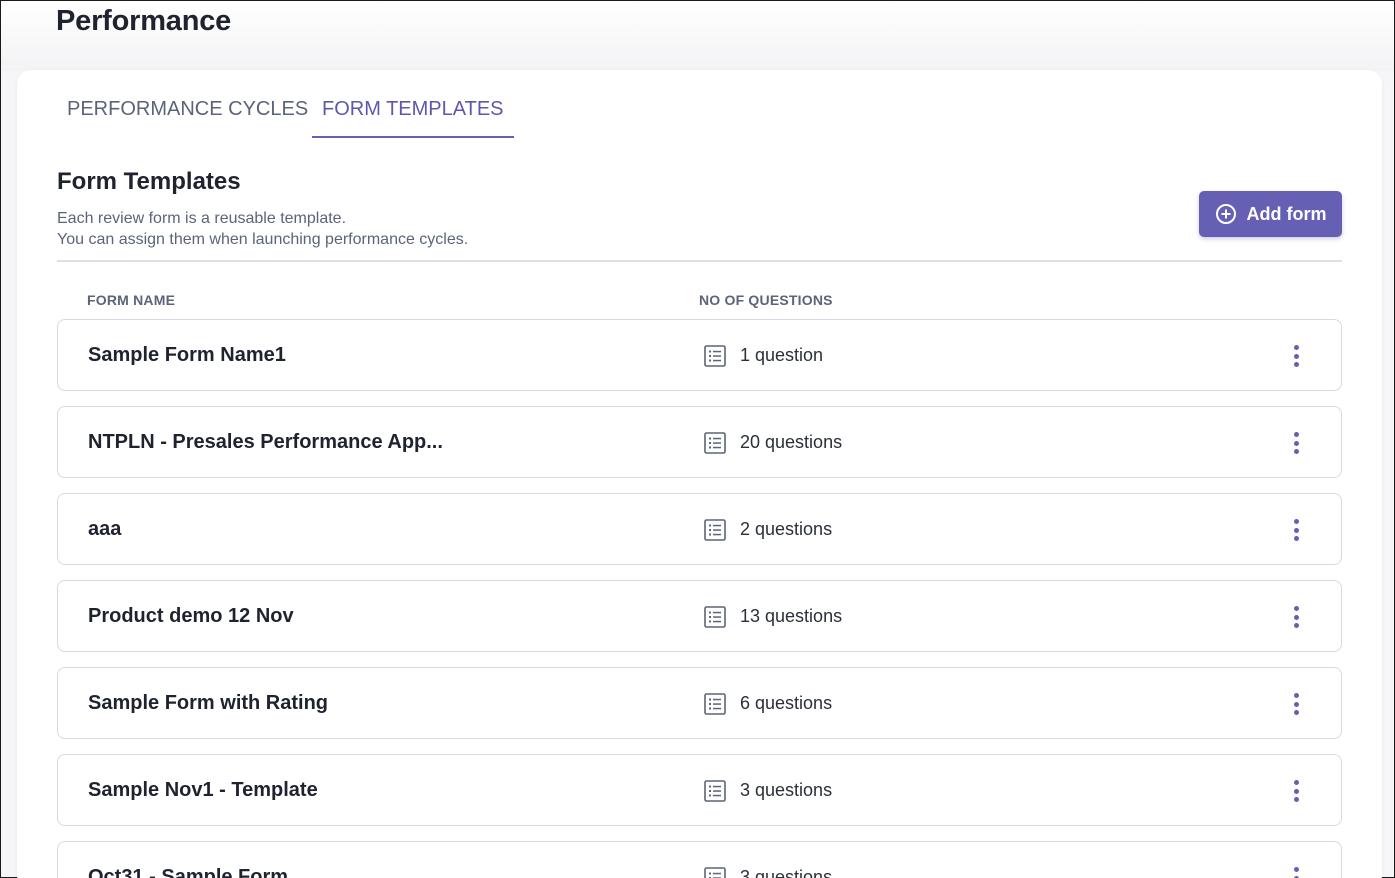 This screenshot has width=1395, height=878. Describe the element at coordinates (699, 790) in the screenshot. I see `form-template-row: Sample Nov1 - Template 3 questions` at that location.